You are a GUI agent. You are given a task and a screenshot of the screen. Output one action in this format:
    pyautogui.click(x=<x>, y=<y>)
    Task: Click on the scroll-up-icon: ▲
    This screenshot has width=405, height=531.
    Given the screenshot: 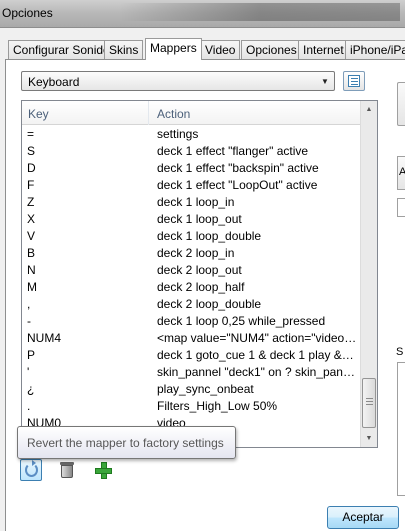 What is the action you would take?
    pyautogui.click(x=369, y=109)
    